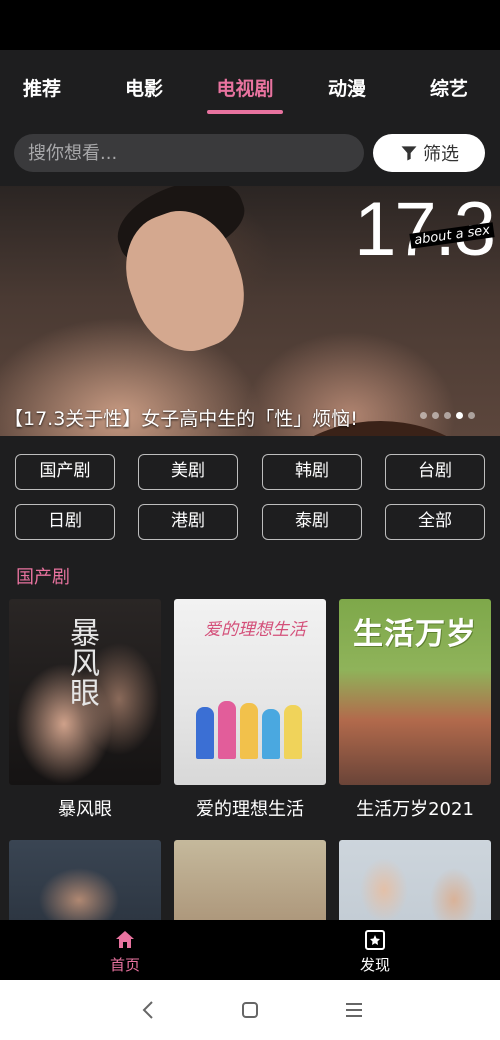 The image size is (500, 1040). What do you see at coordinates (347, 87) in the screenshot?
I see `tab-anime: 动漫` at bounding box center [347, 87].